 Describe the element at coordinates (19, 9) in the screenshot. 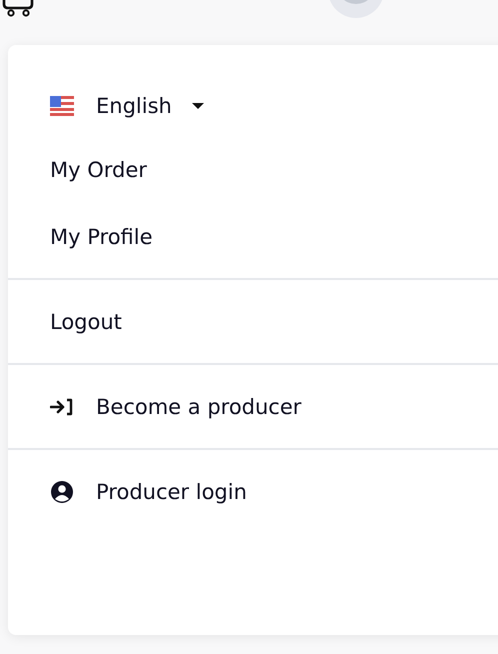

I see `cart-icon` at that location.